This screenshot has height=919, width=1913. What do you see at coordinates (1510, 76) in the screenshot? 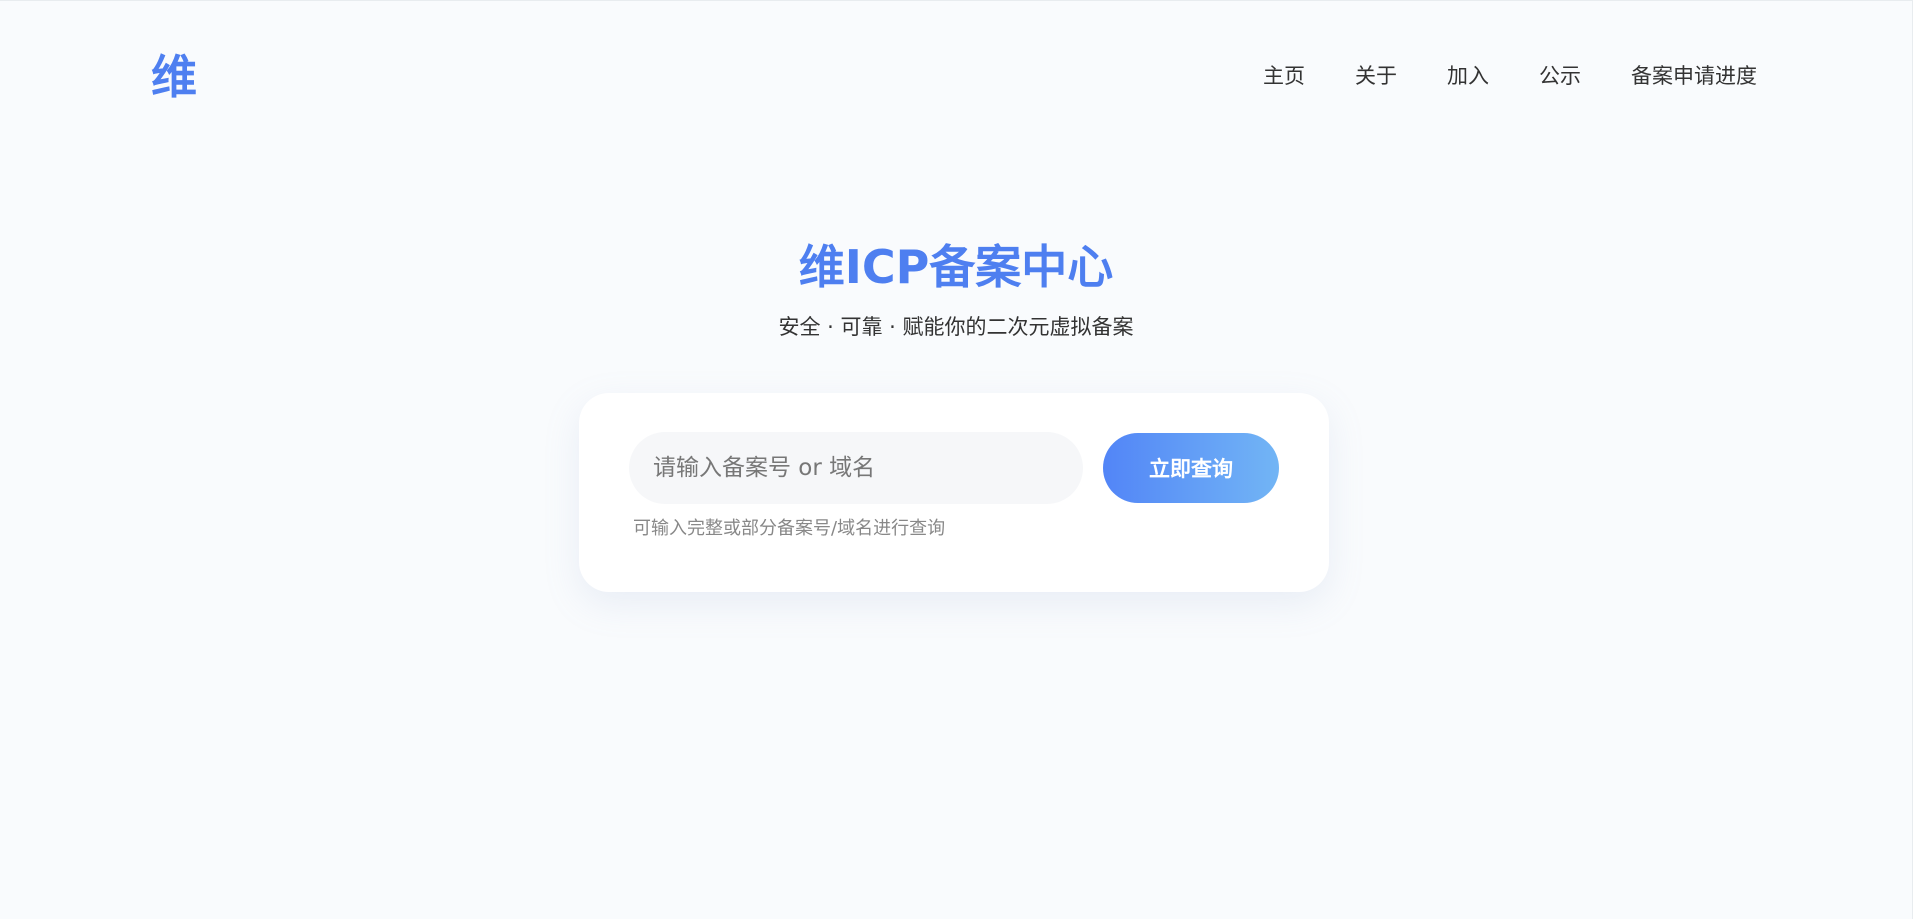
I see `main-nav: 主页 关于 加入 公示 备案申请进度` at bounding box center [1510, 76].